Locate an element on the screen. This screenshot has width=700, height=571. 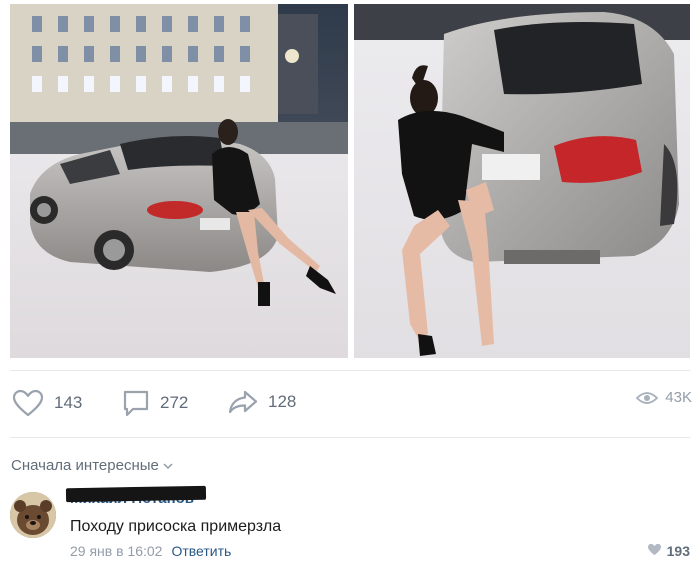
comments-sort-dropdown: Сначала интересные is located at coordinates (92, 465).